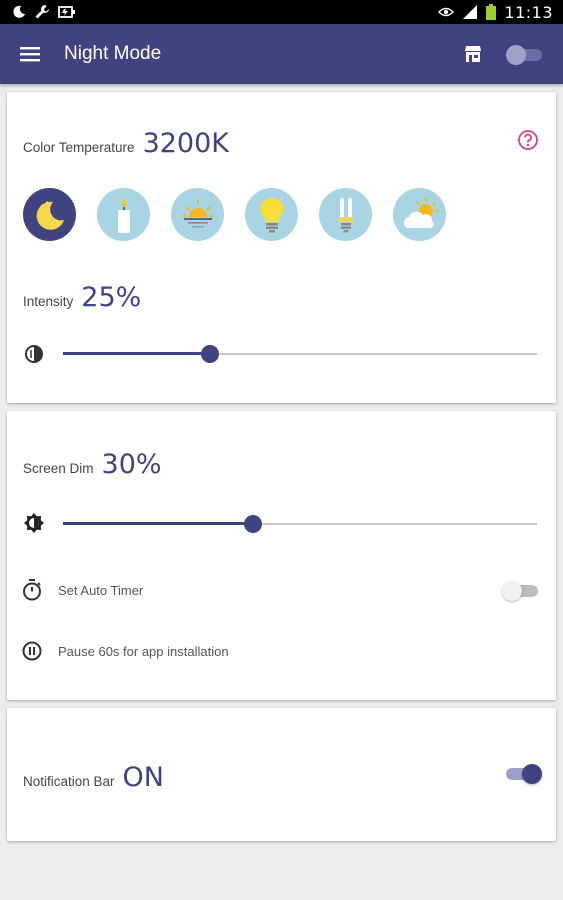  What do you see at coordinates (532, 774) in the screenshot?
I see `notification-bar-toggle-knob` at bounding box center [532, 774].